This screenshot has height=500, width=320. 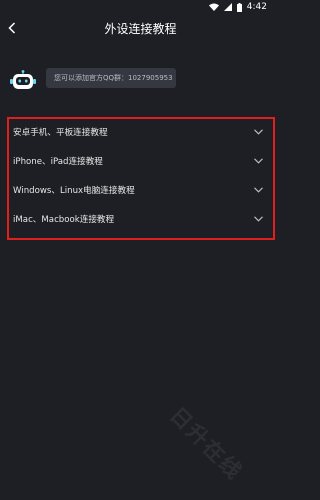 What do you see at coordinates (213, 7) in the screenshot?
I see `wifi-icon` at bounding box center [213, 7].